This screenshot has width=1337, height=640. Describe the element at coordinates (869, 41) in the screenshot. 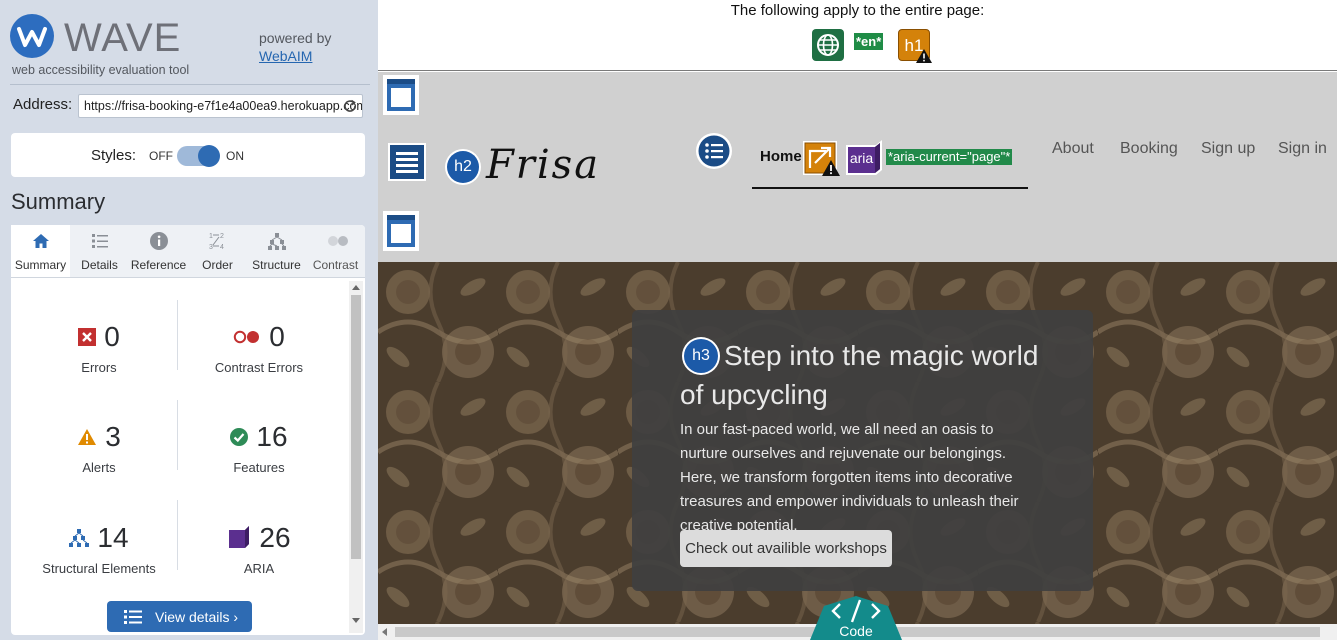

I see `lang-badge: *en*` at that location.